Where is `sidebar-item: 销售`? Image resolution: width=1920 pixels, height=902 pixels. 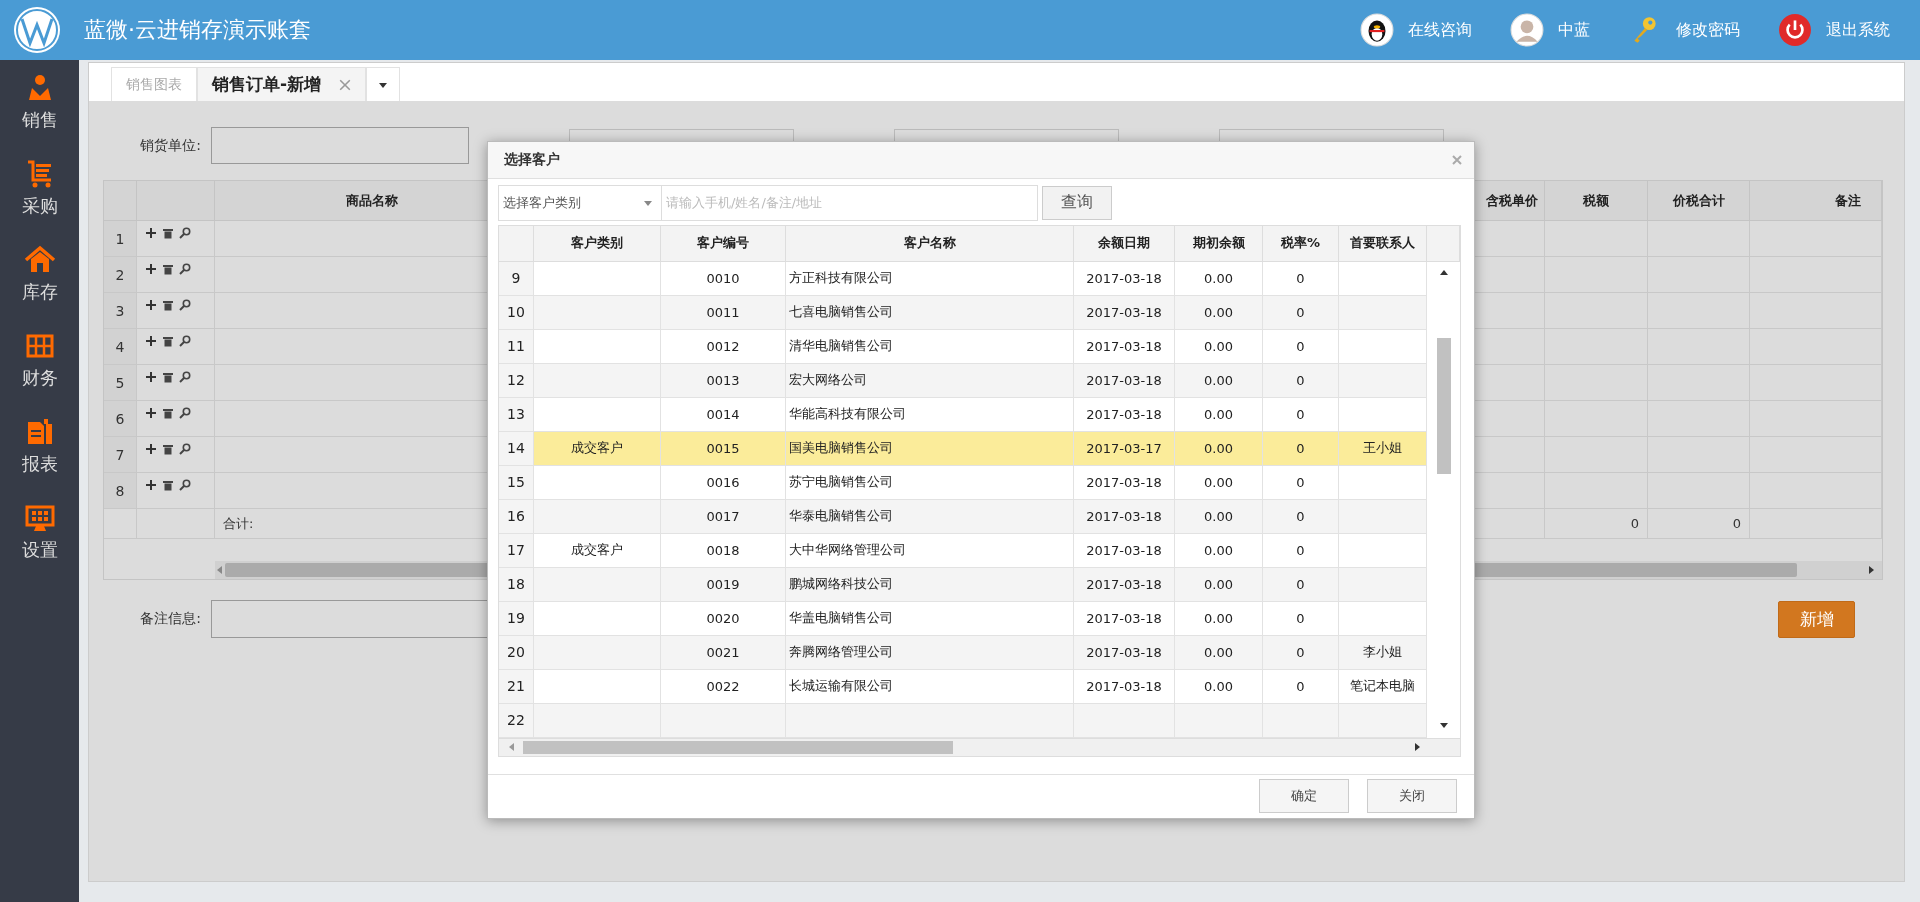 sidebar-item: 销售 is located at coordinates (39, 102).